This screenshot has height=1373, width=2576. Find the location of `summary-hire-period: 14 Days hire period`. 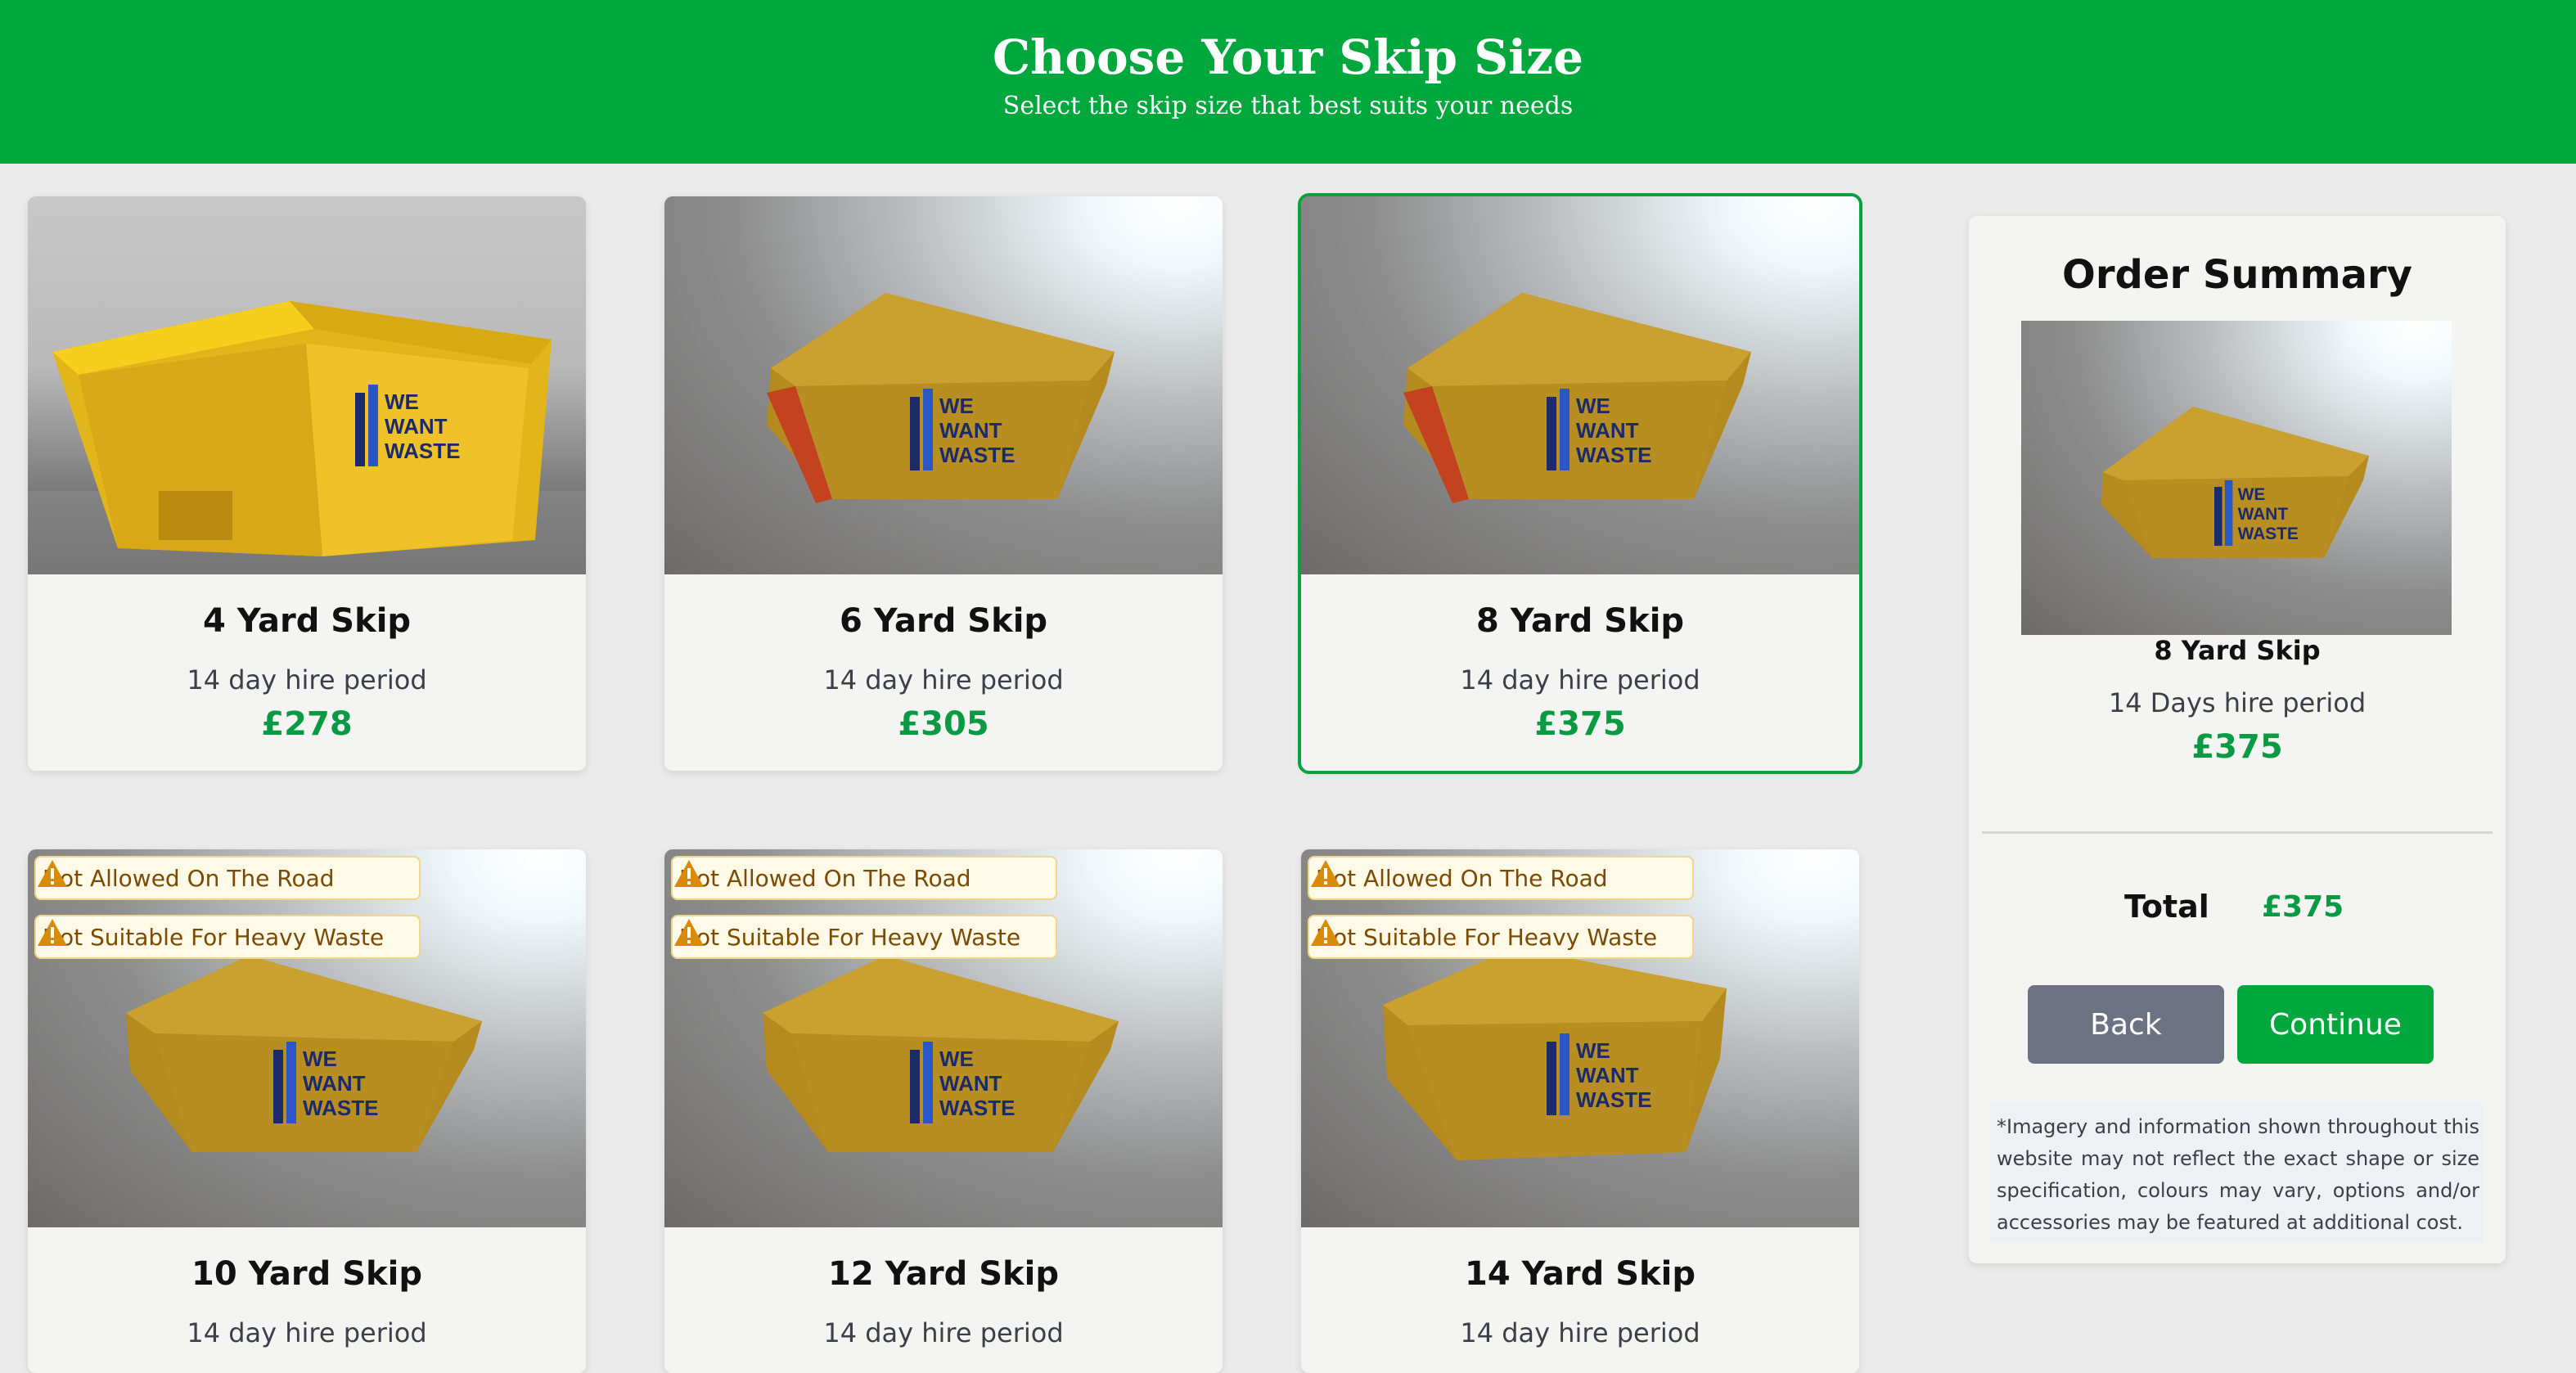

summary-hire-period: 14 Days hire period is located at coordinates (2237, 702).